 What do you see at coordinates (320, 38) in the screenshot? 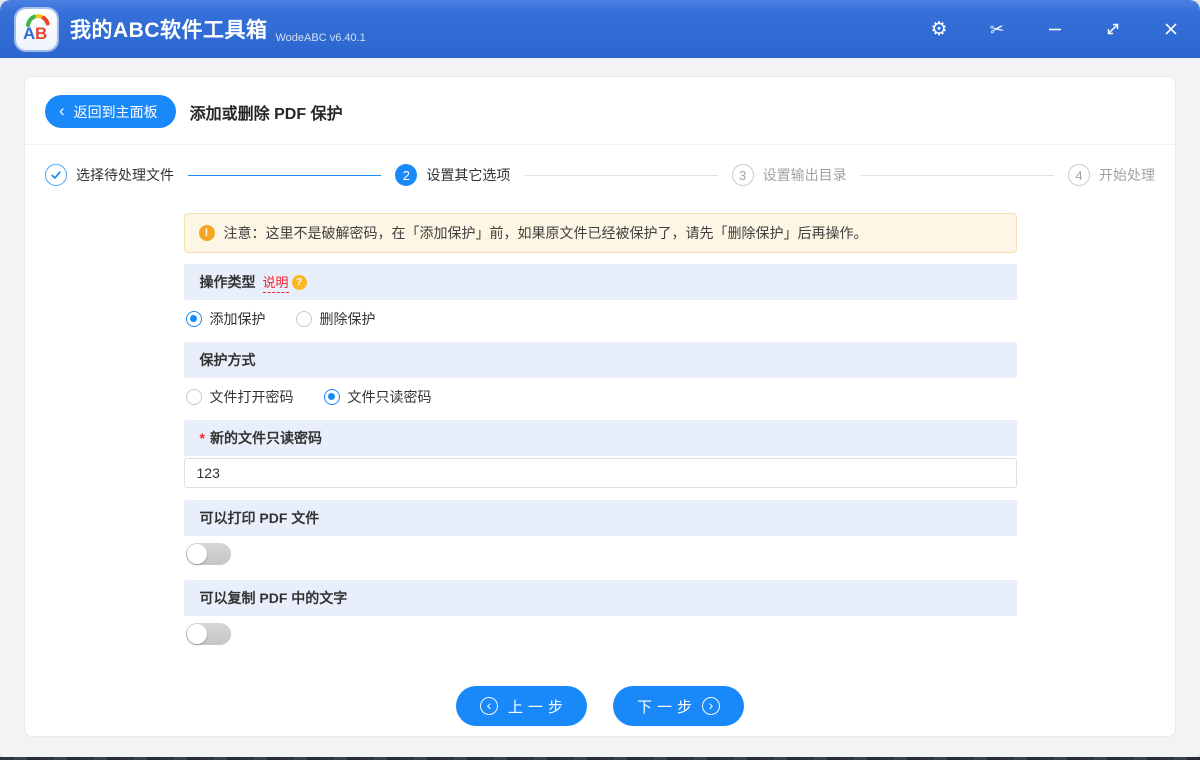
I see `app-version: WodeABC v6.40.1` at bounding box center [320, 38].